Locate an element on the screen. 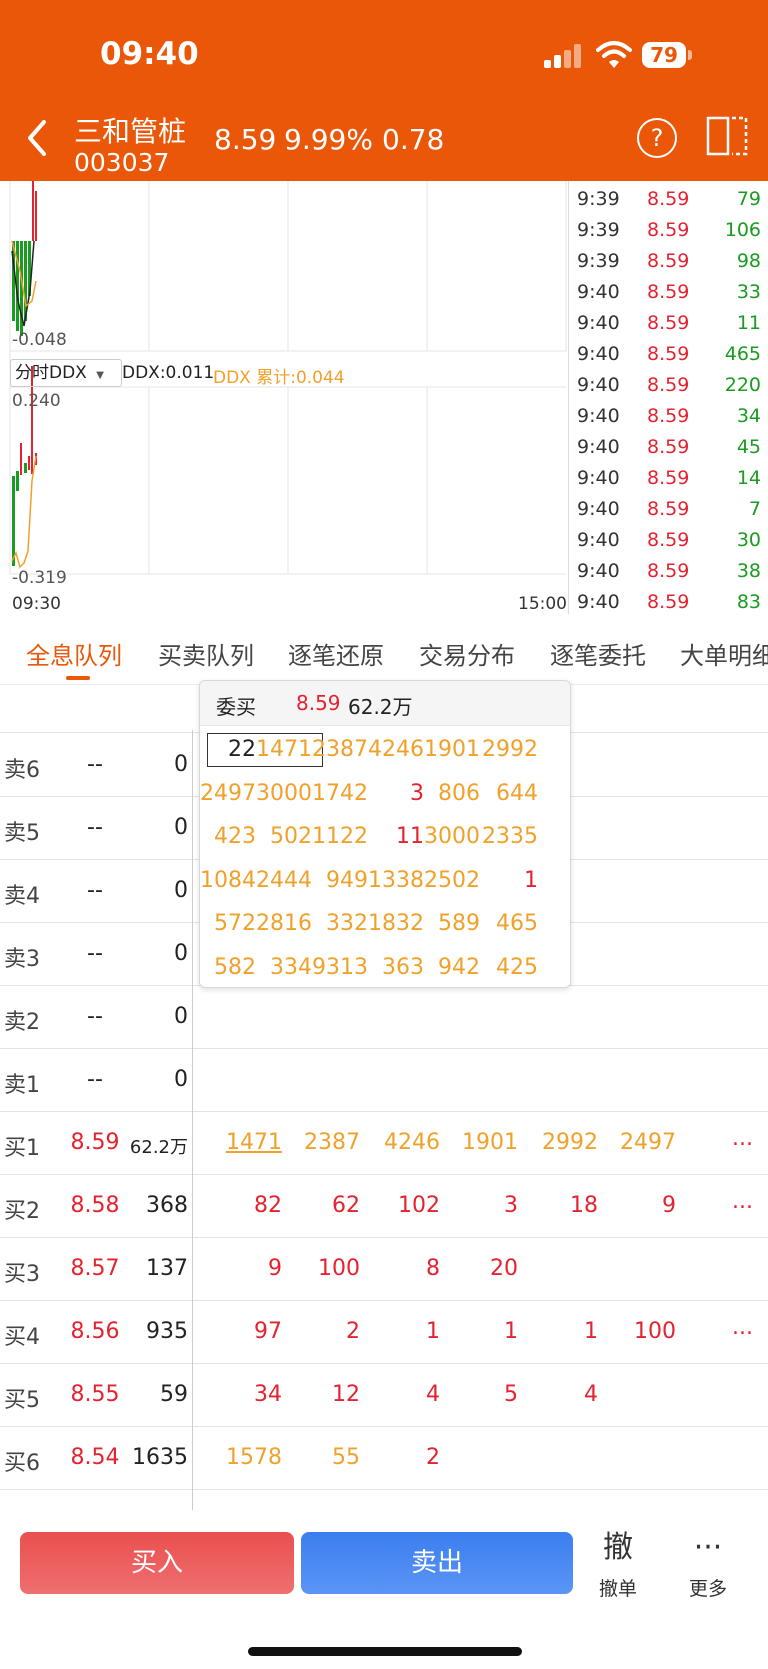 This screenshot has width=768, height=1669. popup-order-cell: 949 is located at coordinates (340, 880).